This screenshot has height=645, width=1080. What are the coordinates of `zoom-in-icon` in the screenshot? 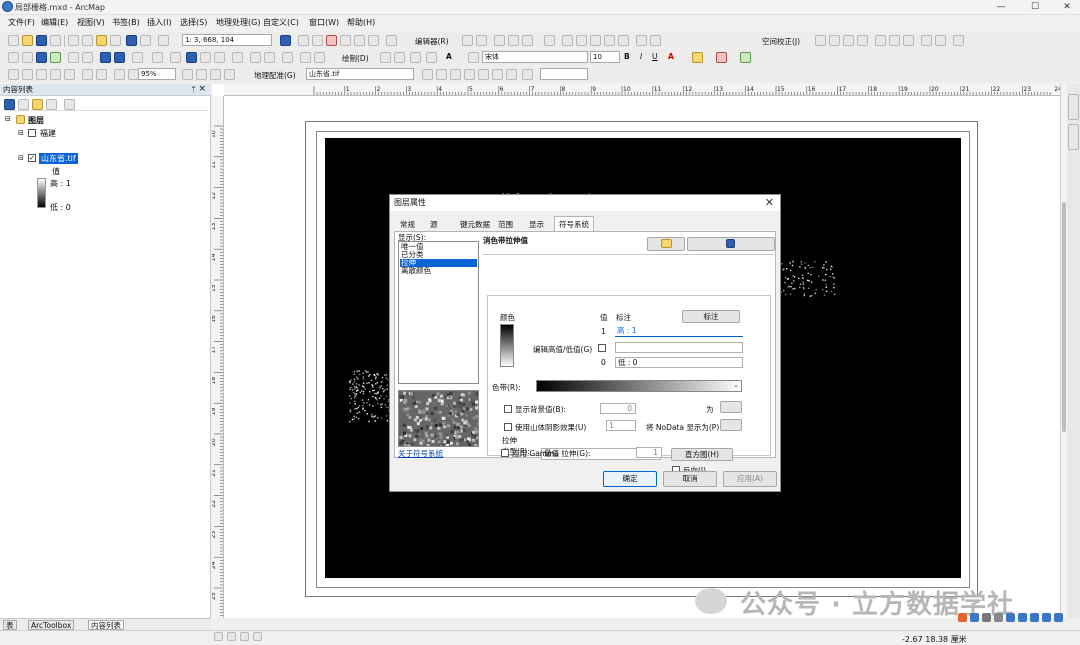 It's located at (13, 57).